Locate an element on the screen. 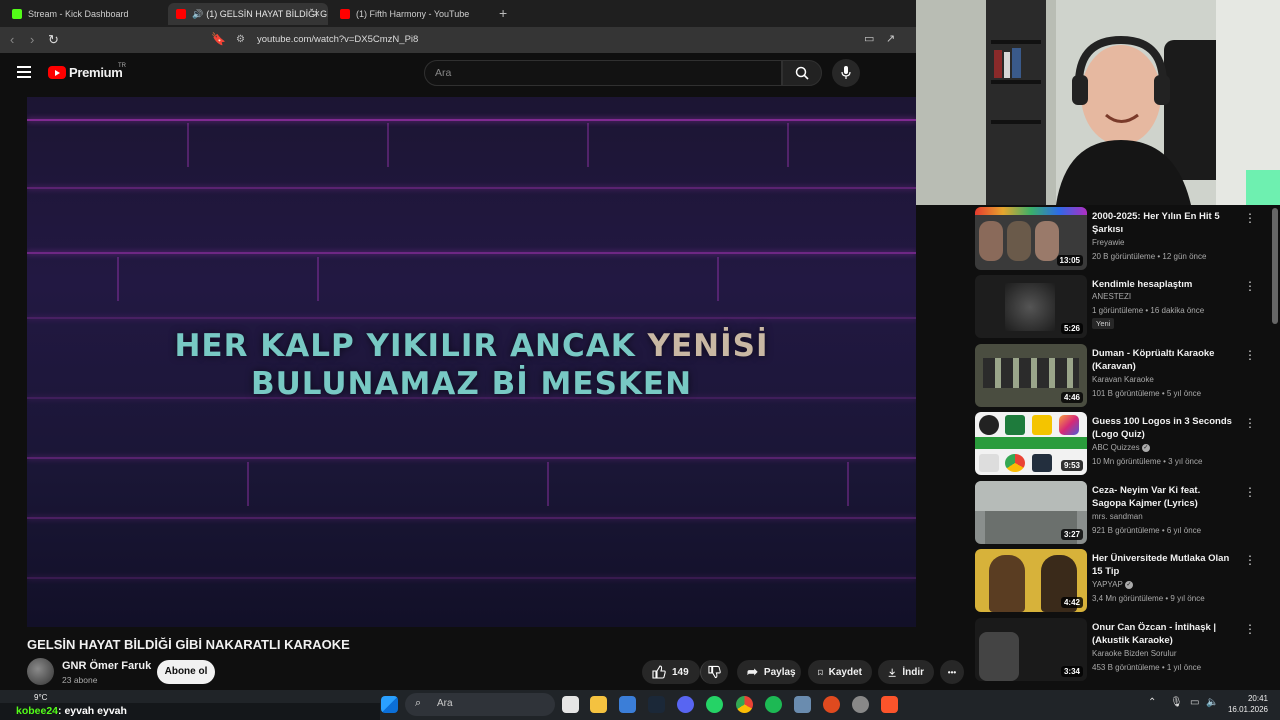  cast-icon: ▭ is located at coordinates (869, 38).